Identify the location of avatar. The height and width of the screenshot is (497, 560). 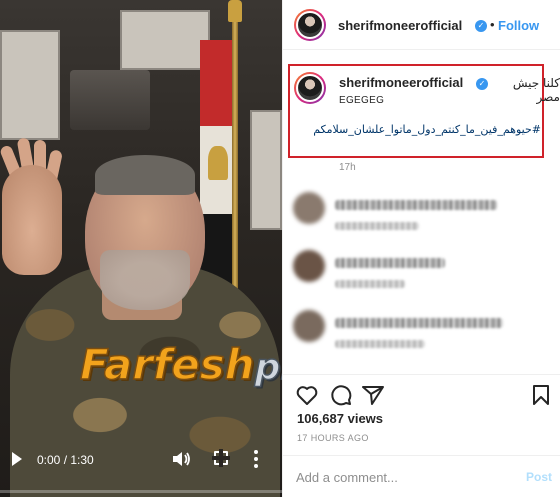
(310, 25).